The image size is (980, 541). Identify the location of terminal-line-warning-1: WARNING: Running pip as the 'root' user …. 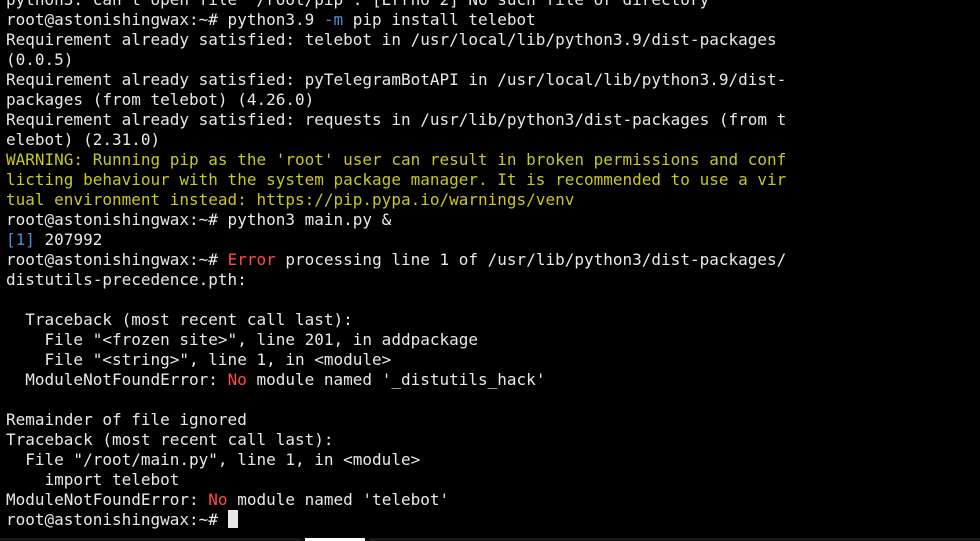
(396, 159).